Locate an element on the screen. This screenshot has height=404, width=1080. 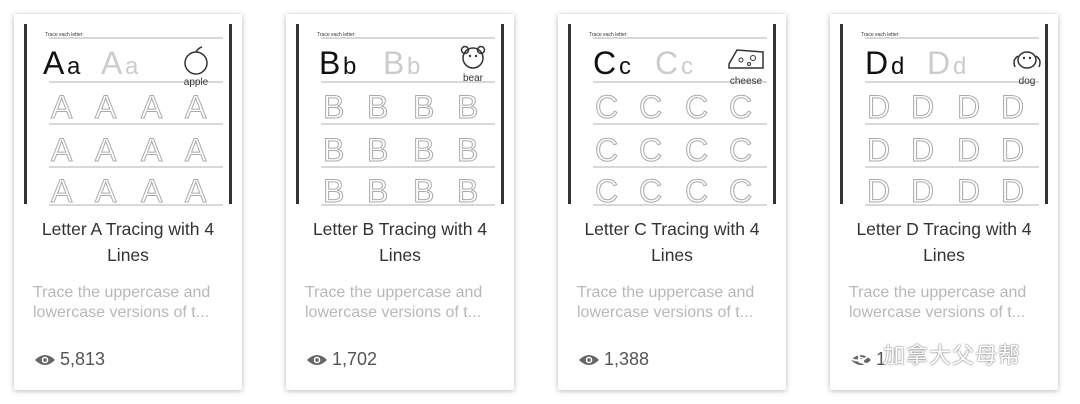
bear-icon is located at coordinates (473, 57).